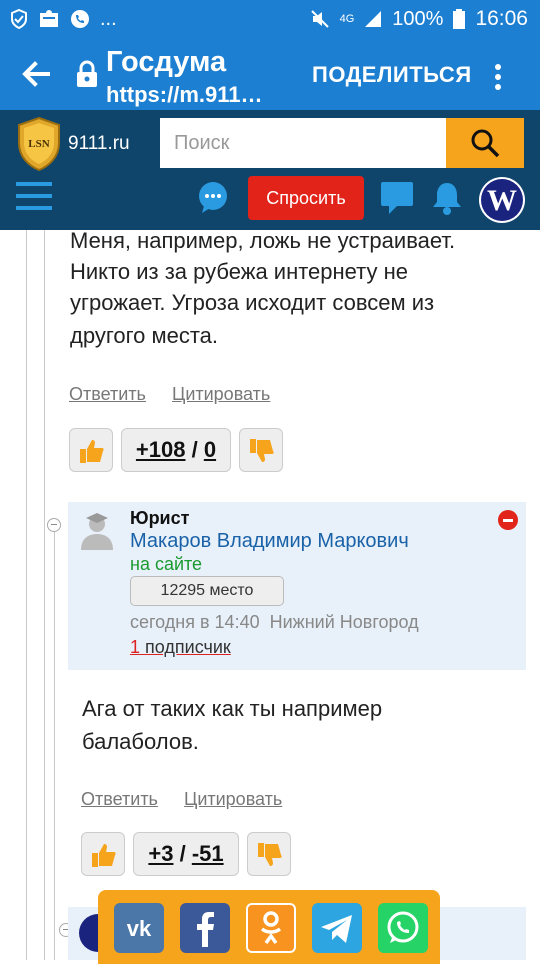 The height and width of the screenshot is (964, 540). I want to click on facebook-icon, so click(205, 929).